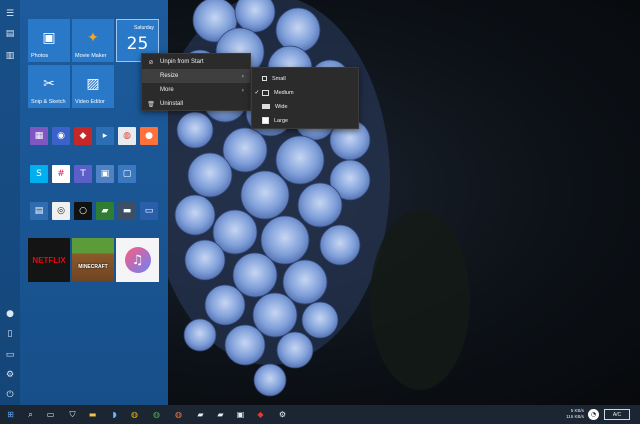  I want to click on documents-icon: ▯, so click(10, 334).